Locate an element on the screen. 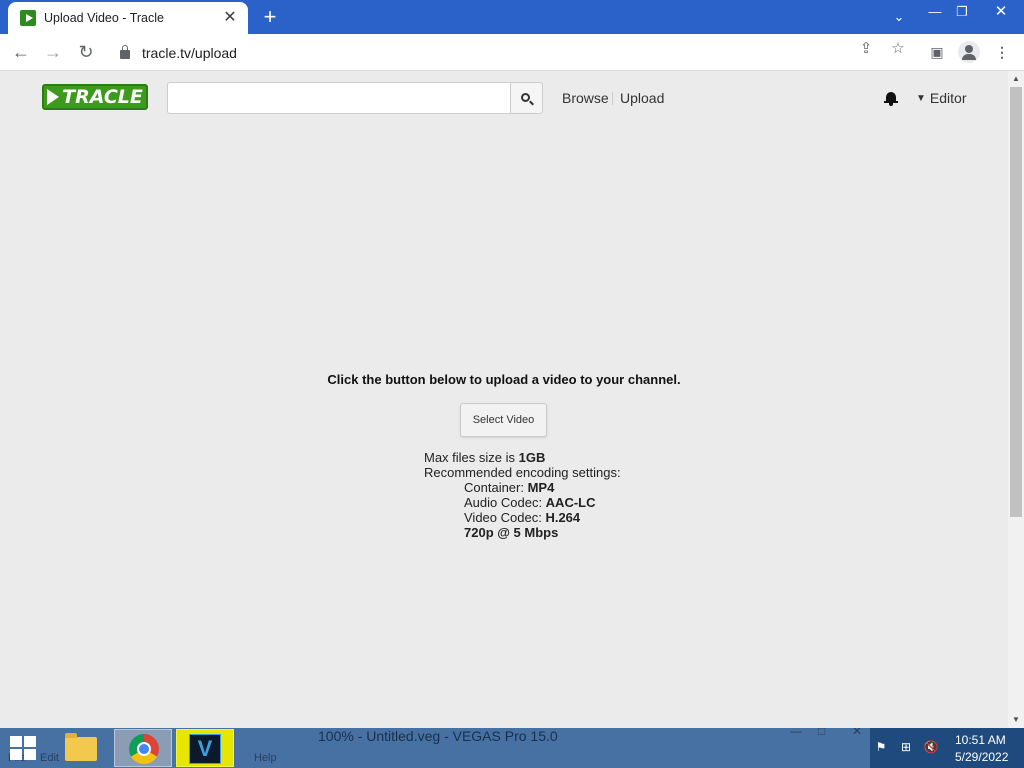 This screenshot has height=768, width=1024. video-codec-line: Video Codec: H.264 is located at coordinates (522, 517).